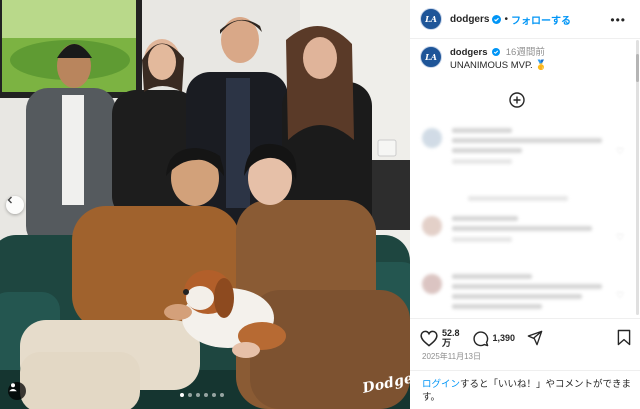  I want to click on save-button, so click(624, 340).